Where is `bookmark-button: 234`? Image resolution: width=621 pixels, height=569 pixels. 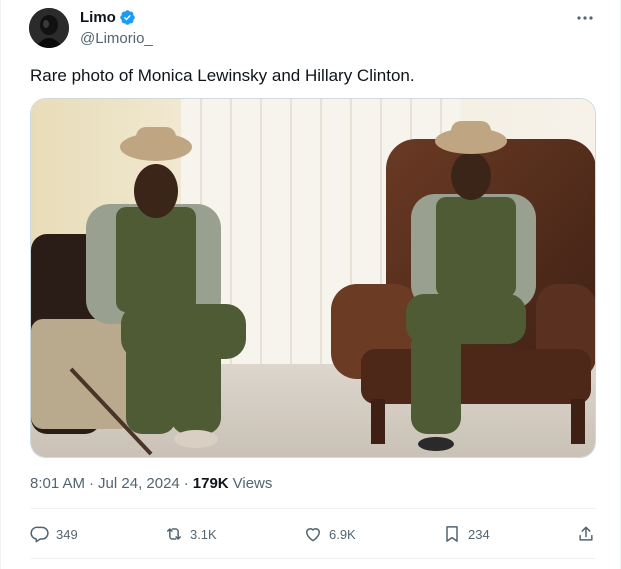 bookmark-button: 234 is located at coordinates (466, 534).